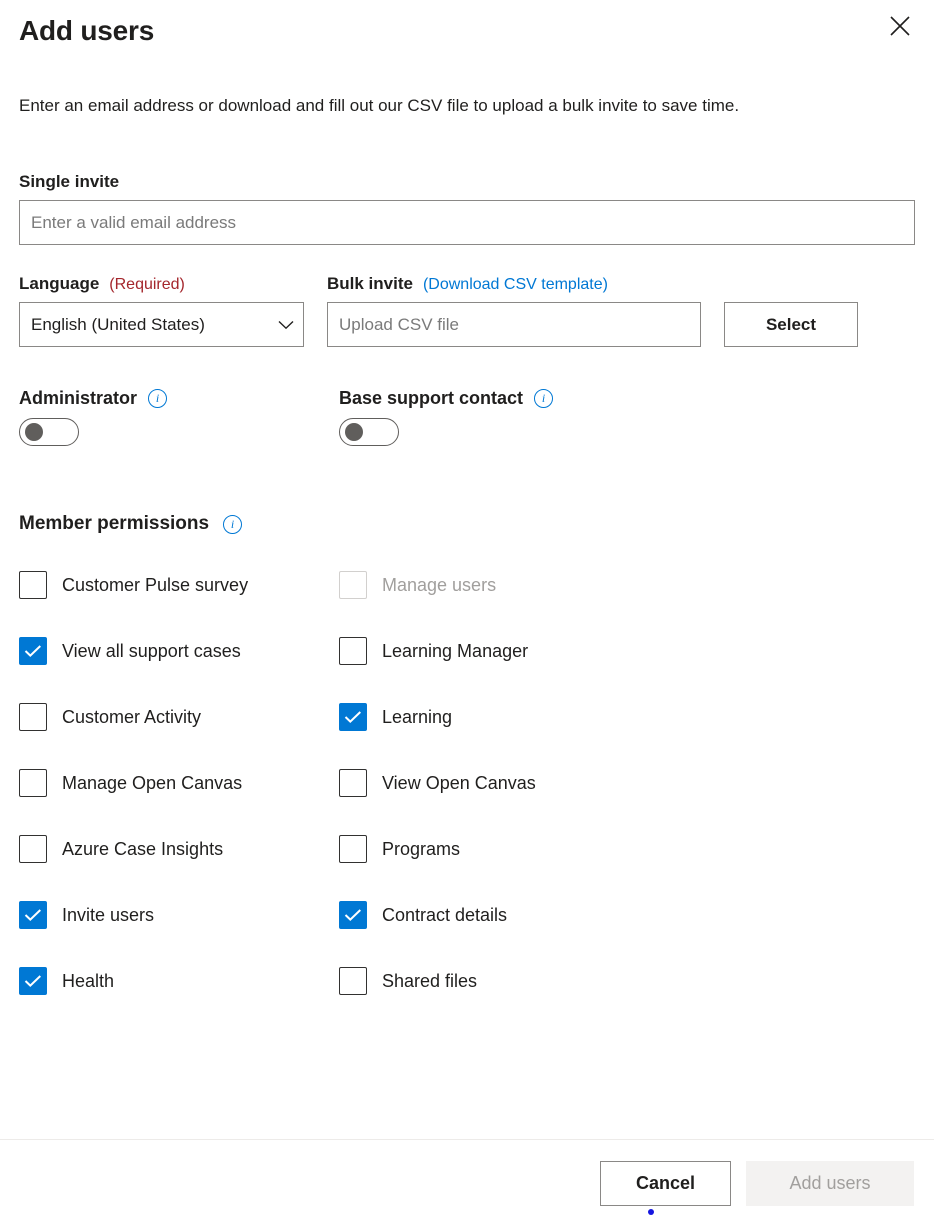 This screenshot has width=934, height=1228. I want to click on base-support-contact-label-line: Base support contact i, so click(446, 398).